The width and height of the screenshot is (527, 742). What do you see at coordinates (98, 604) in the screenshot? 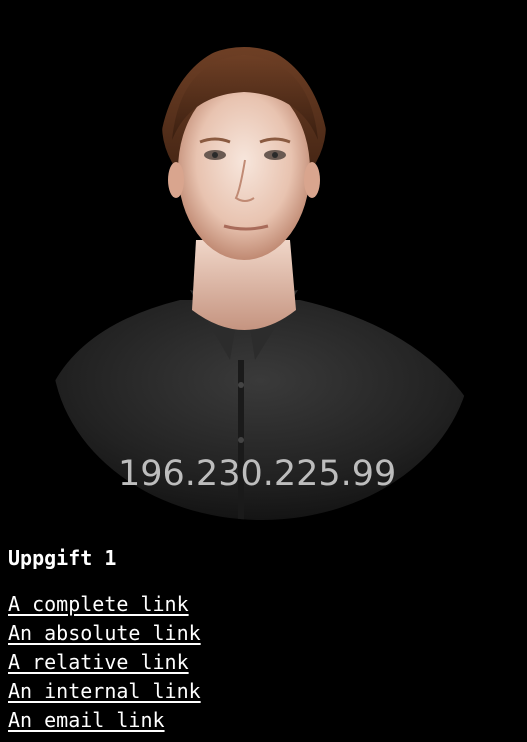
I see `complete-link: A complete link` at bounding box center [98, 604].